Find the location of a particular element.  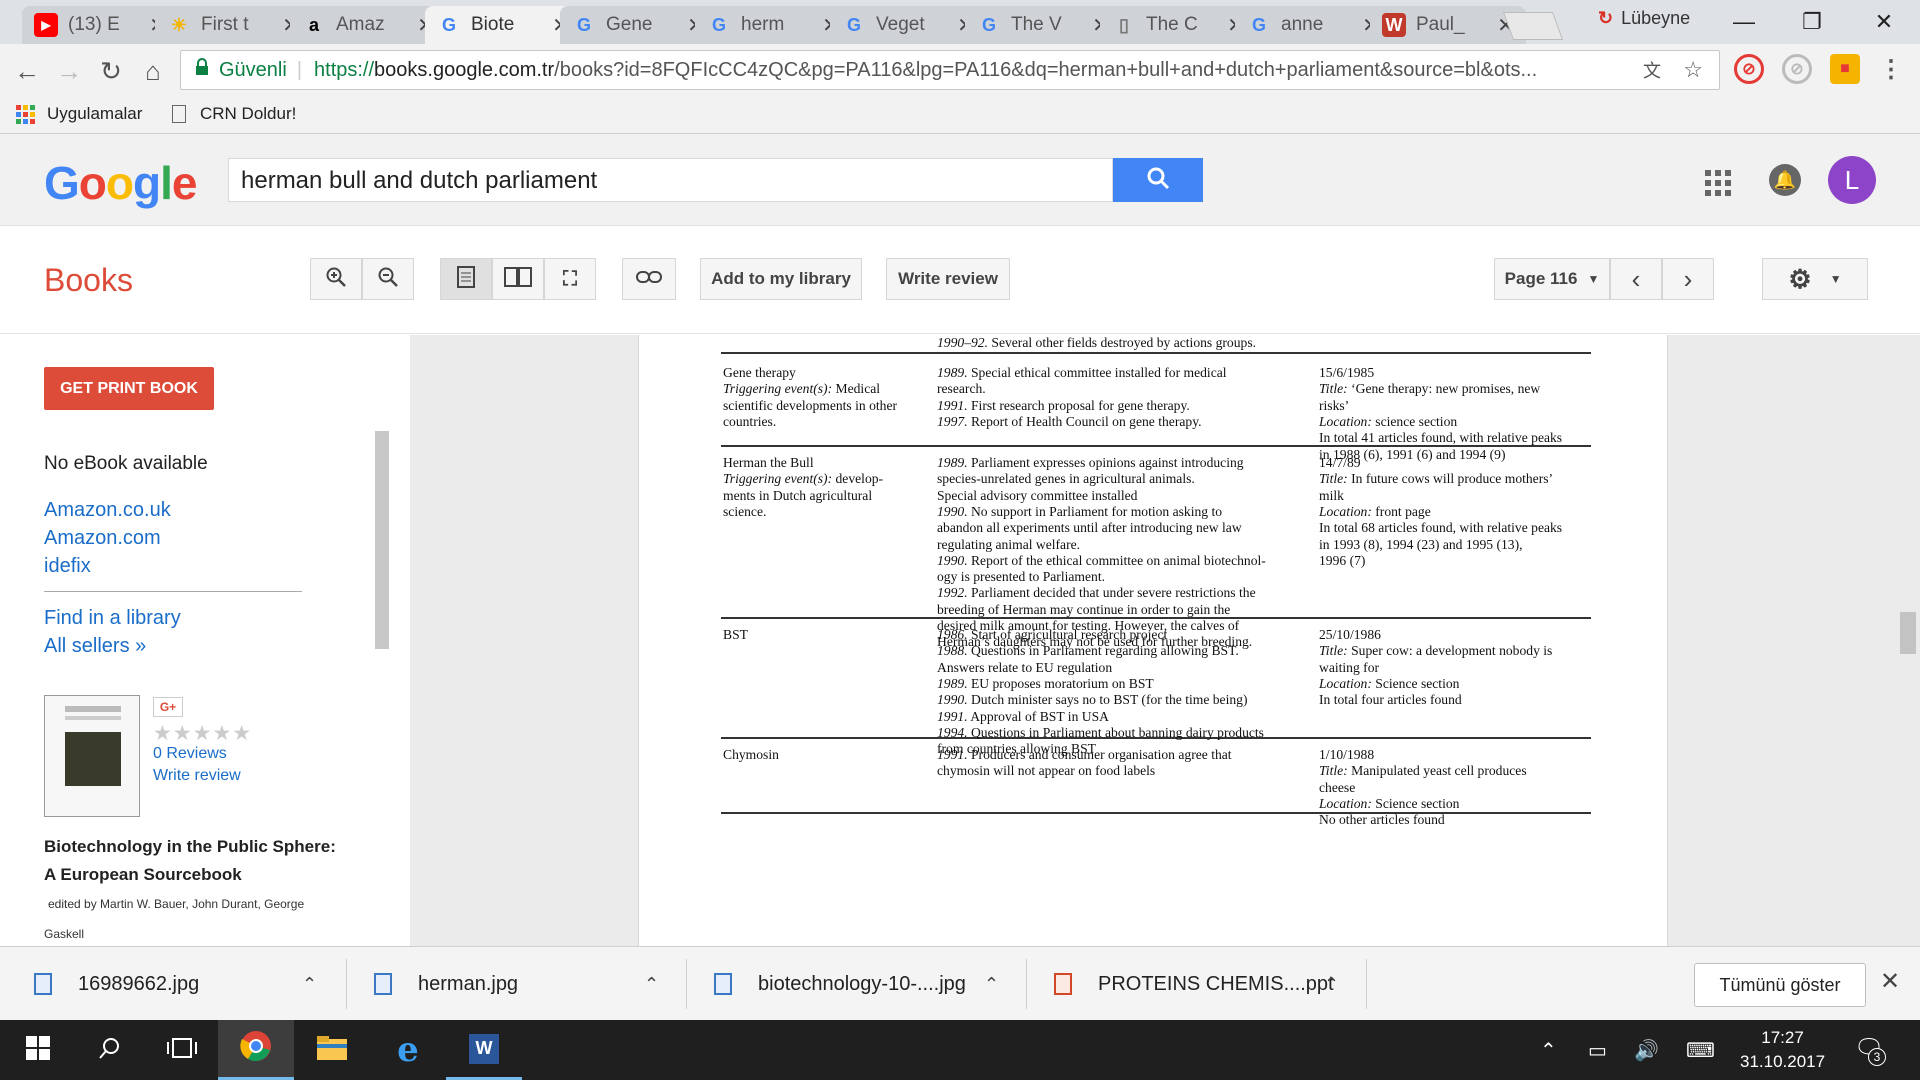

get-print-book-button: GET PRINT BOOK is located at coordinates (129, 388).